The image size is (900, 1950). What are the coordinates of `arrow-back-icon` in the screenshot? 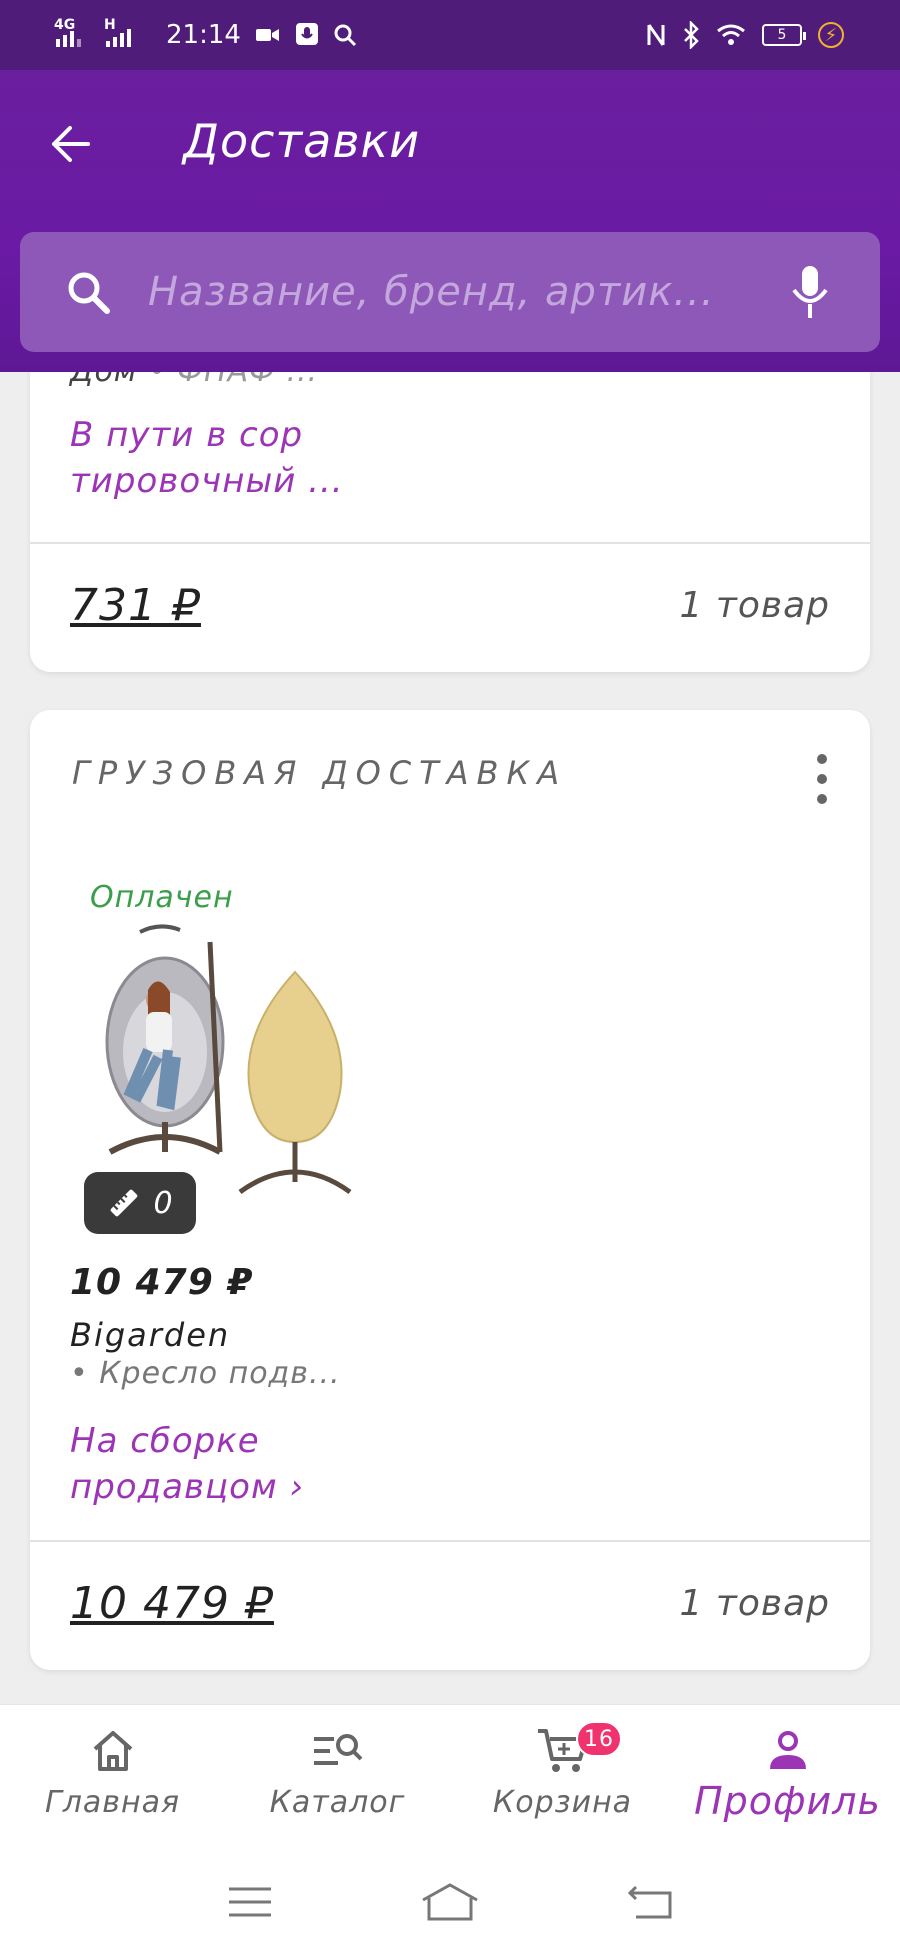 It's located at (71, 144).